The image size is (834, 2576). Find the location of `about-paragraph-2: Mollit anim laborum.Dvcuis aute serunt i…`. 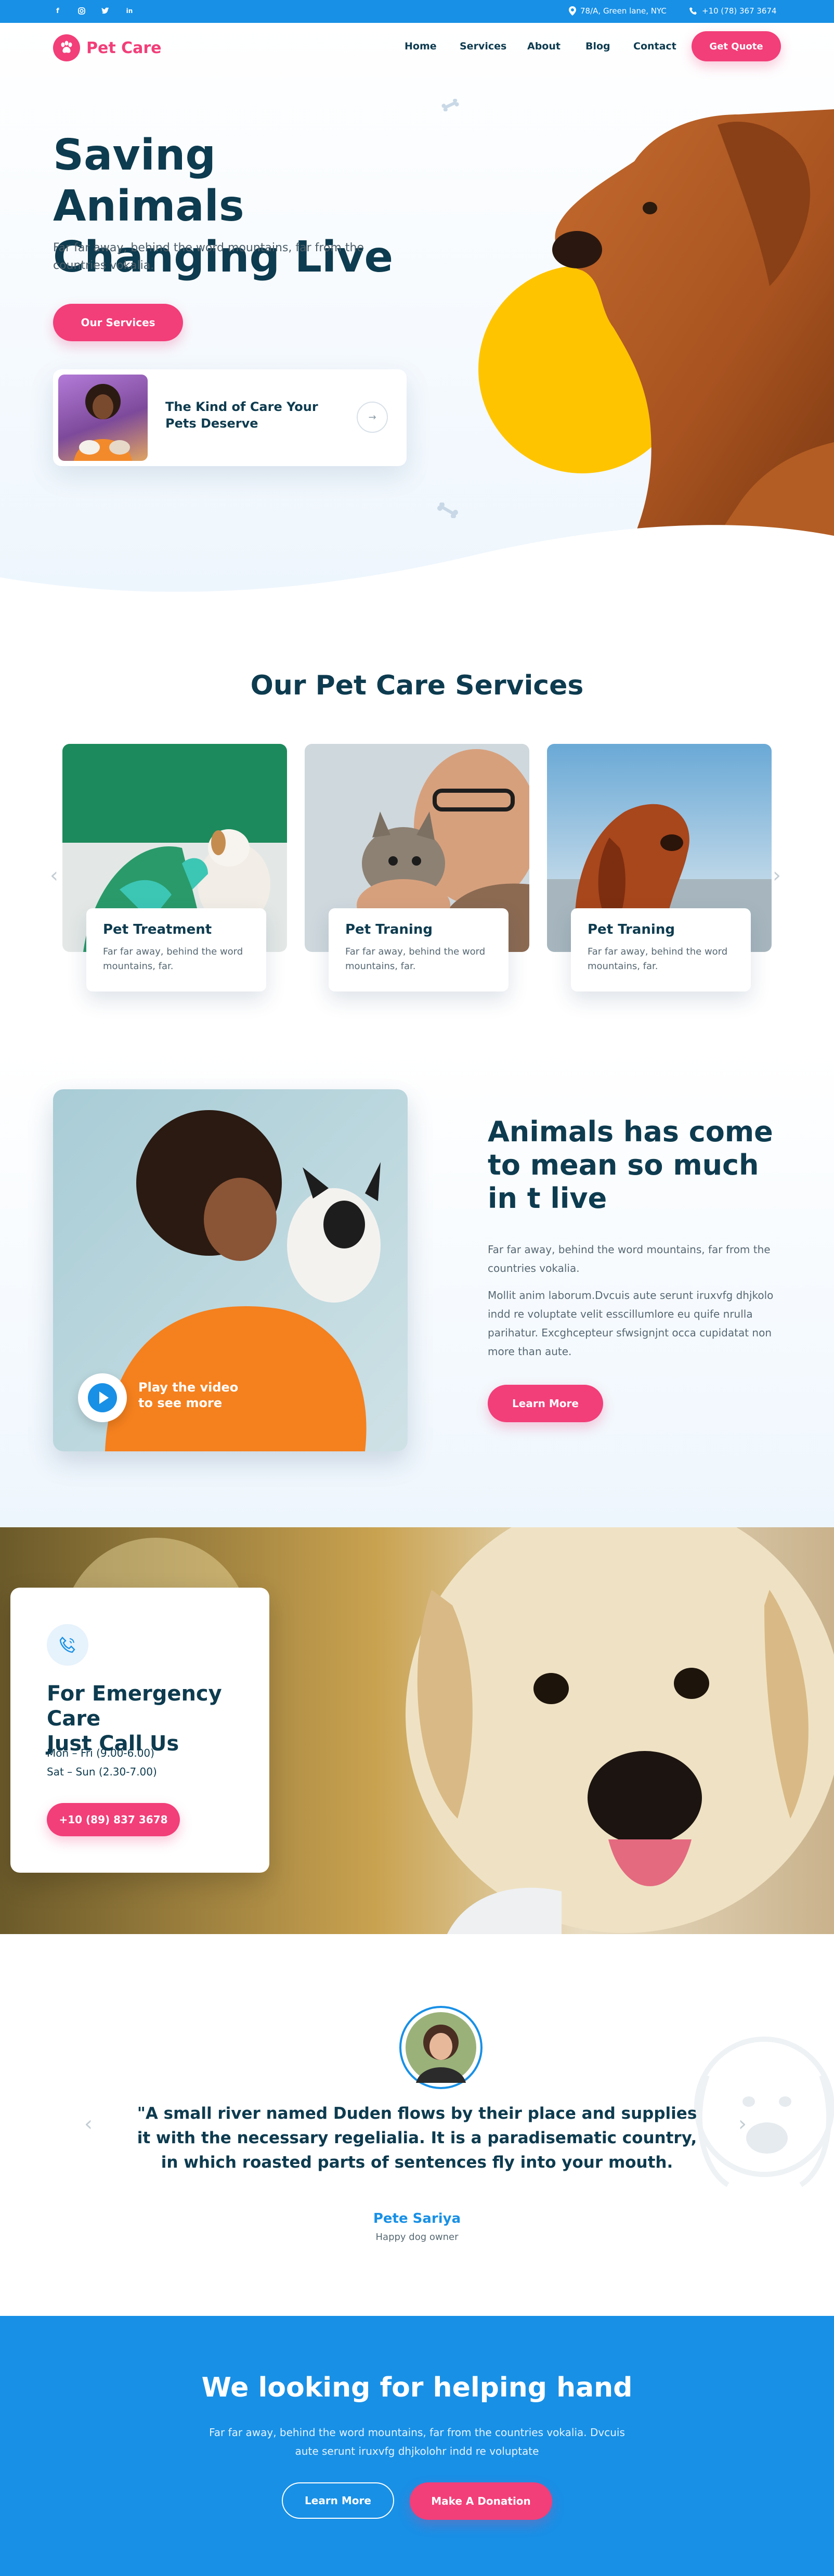

about-paragraph-2: Mollit anim laborum.Dvcuis aute serunt i… is located at coordinates (631, 1323).